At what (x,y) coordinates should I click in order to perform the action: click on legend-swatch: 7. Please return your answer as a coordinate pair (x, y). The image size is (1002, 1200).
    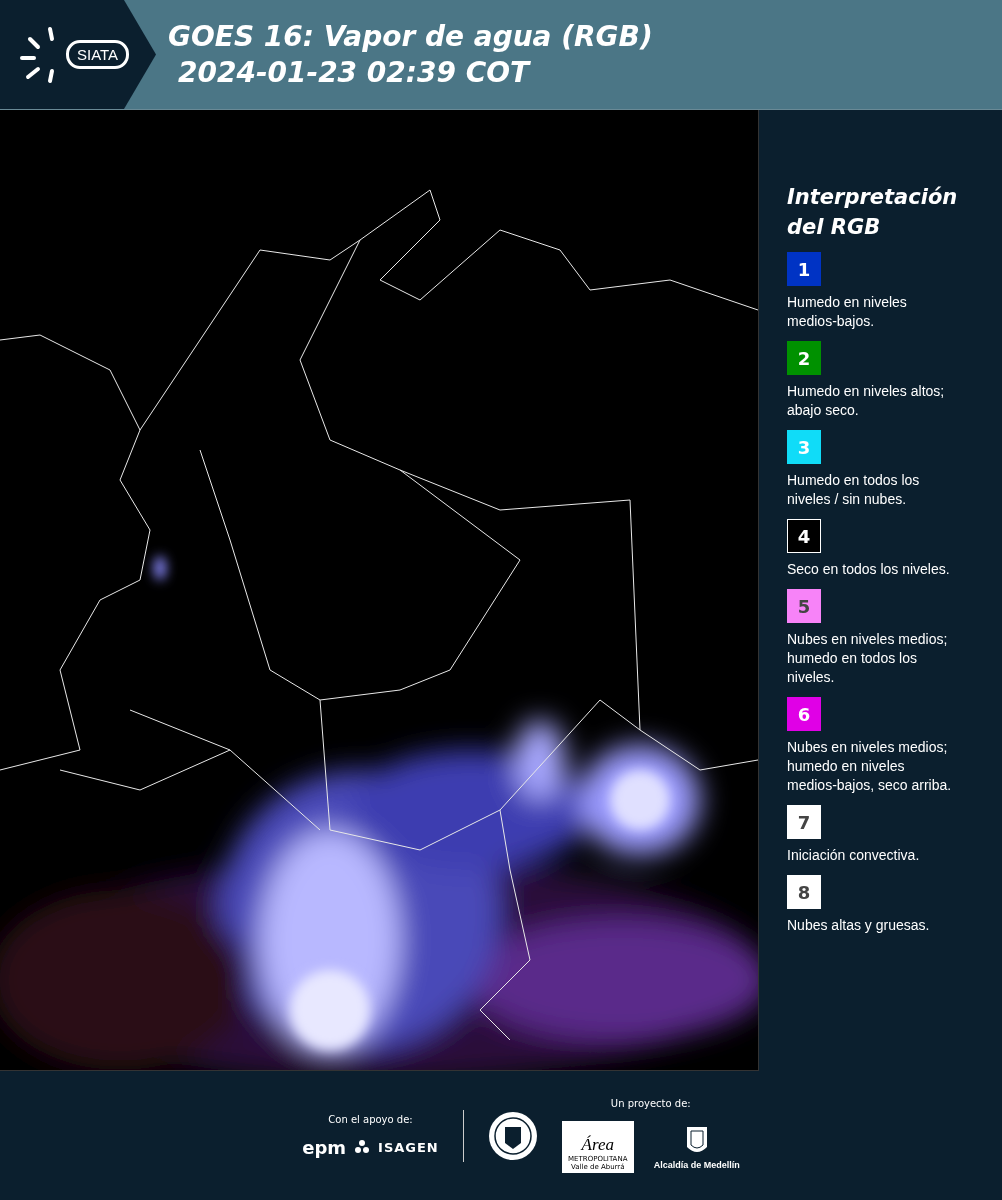
    Looking at the image, I should click on (804, 822).